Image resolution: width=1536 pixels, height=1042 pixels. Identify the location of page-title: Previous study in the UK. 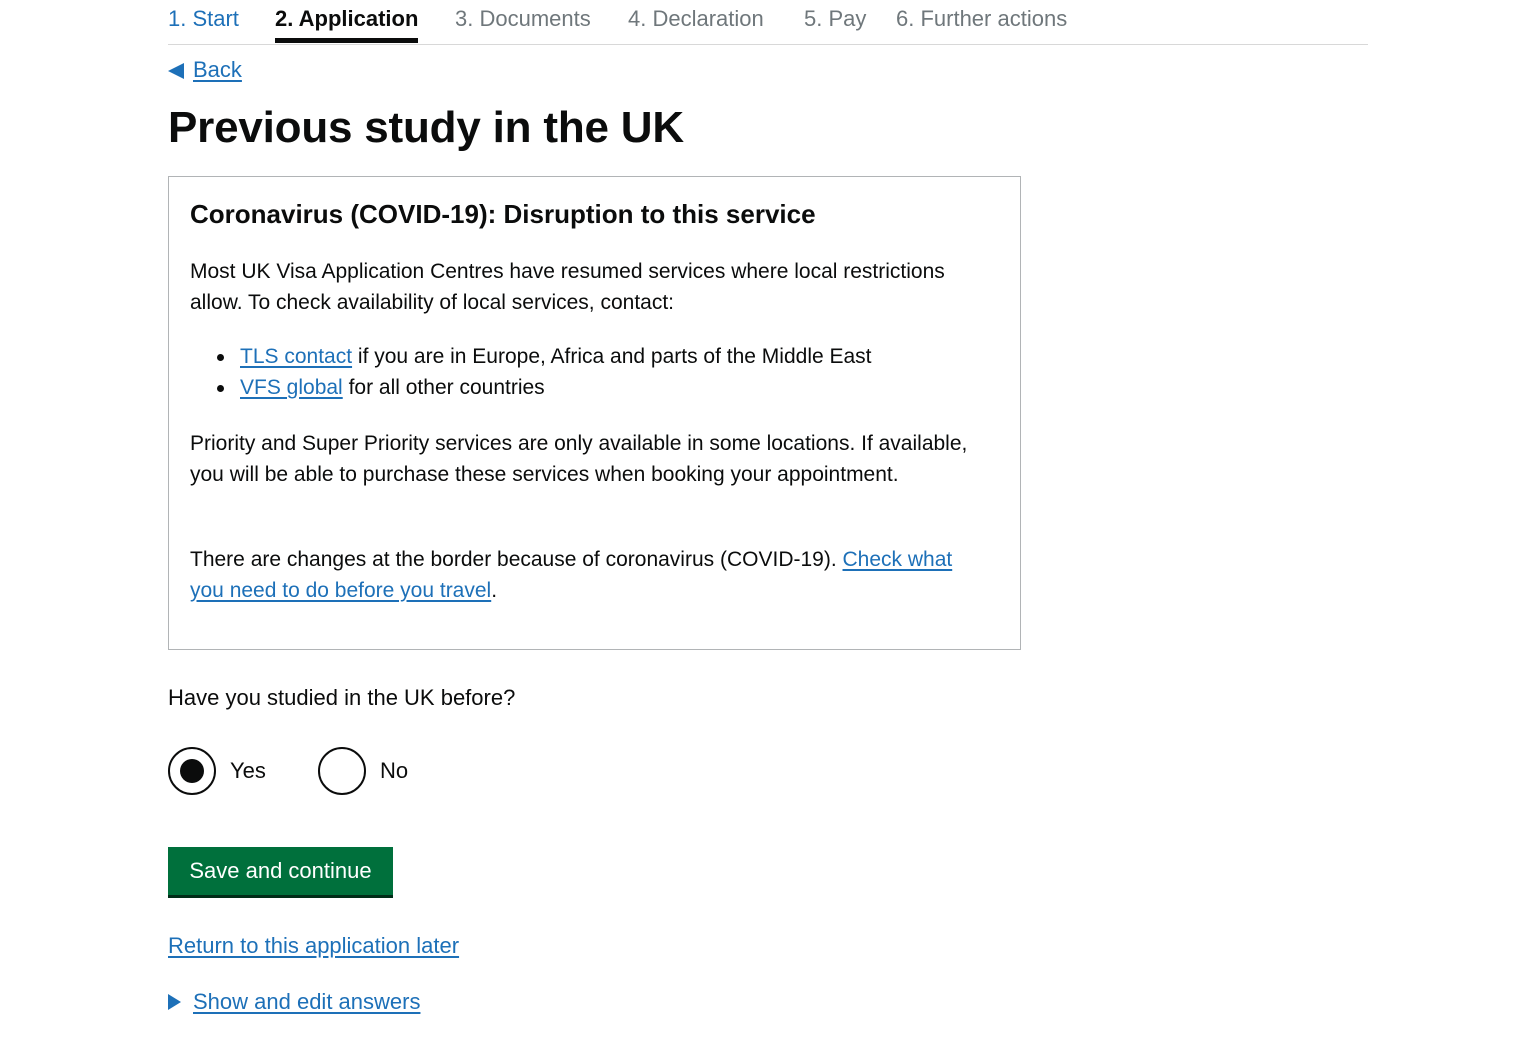
(426, 127).